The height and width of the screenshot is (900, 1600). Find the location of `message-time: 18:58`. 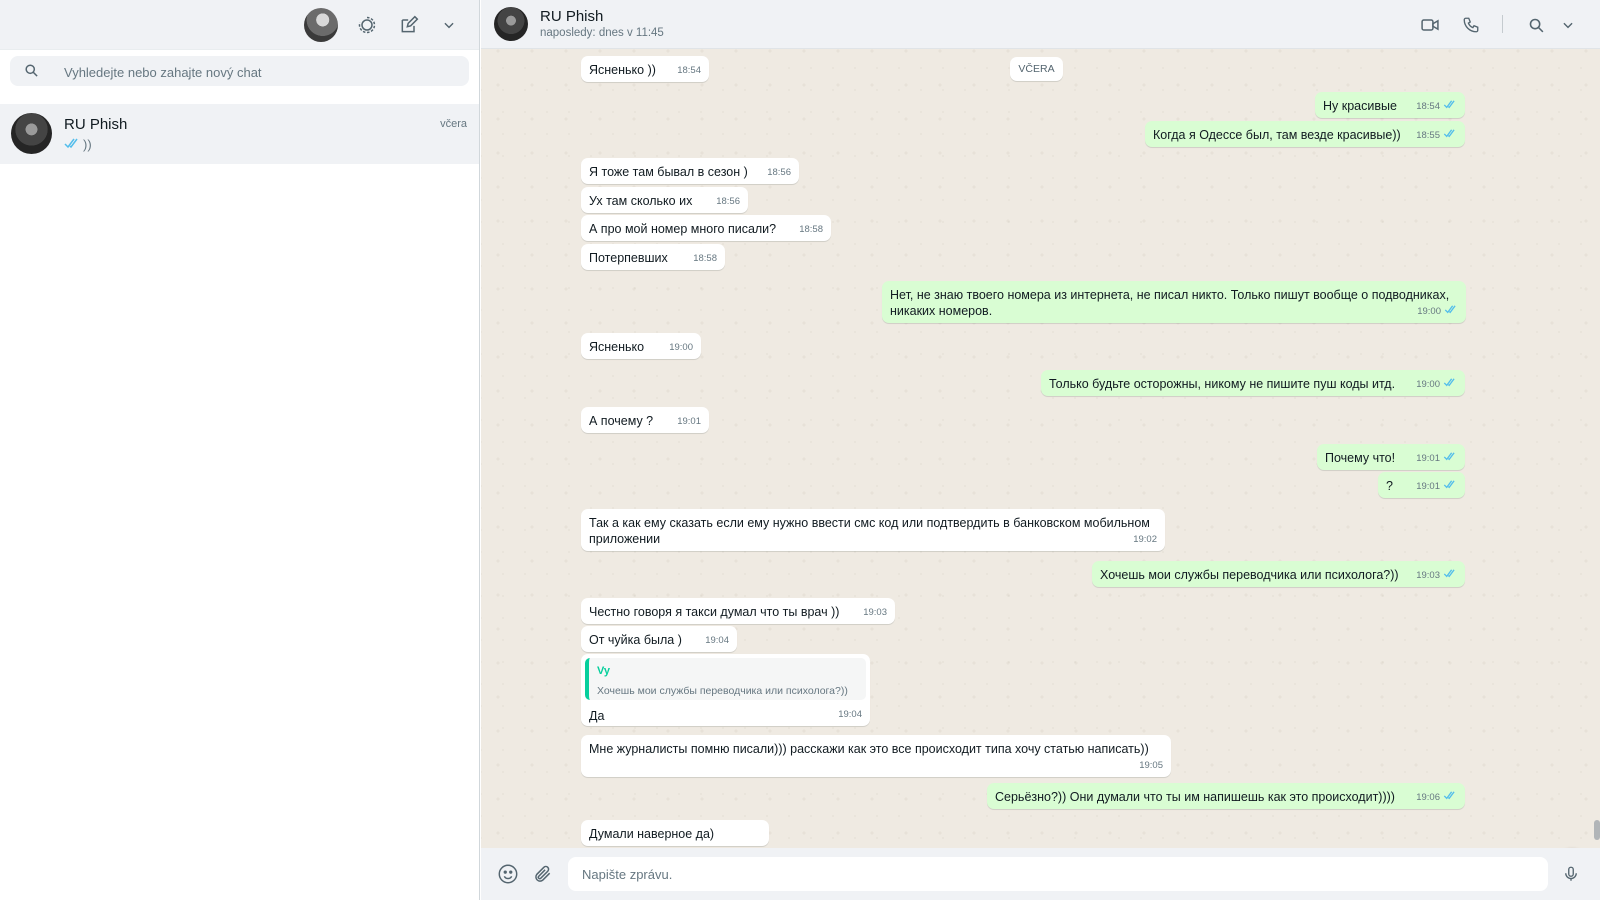

message-time: 18:58 is located at coordinates (811, 229).